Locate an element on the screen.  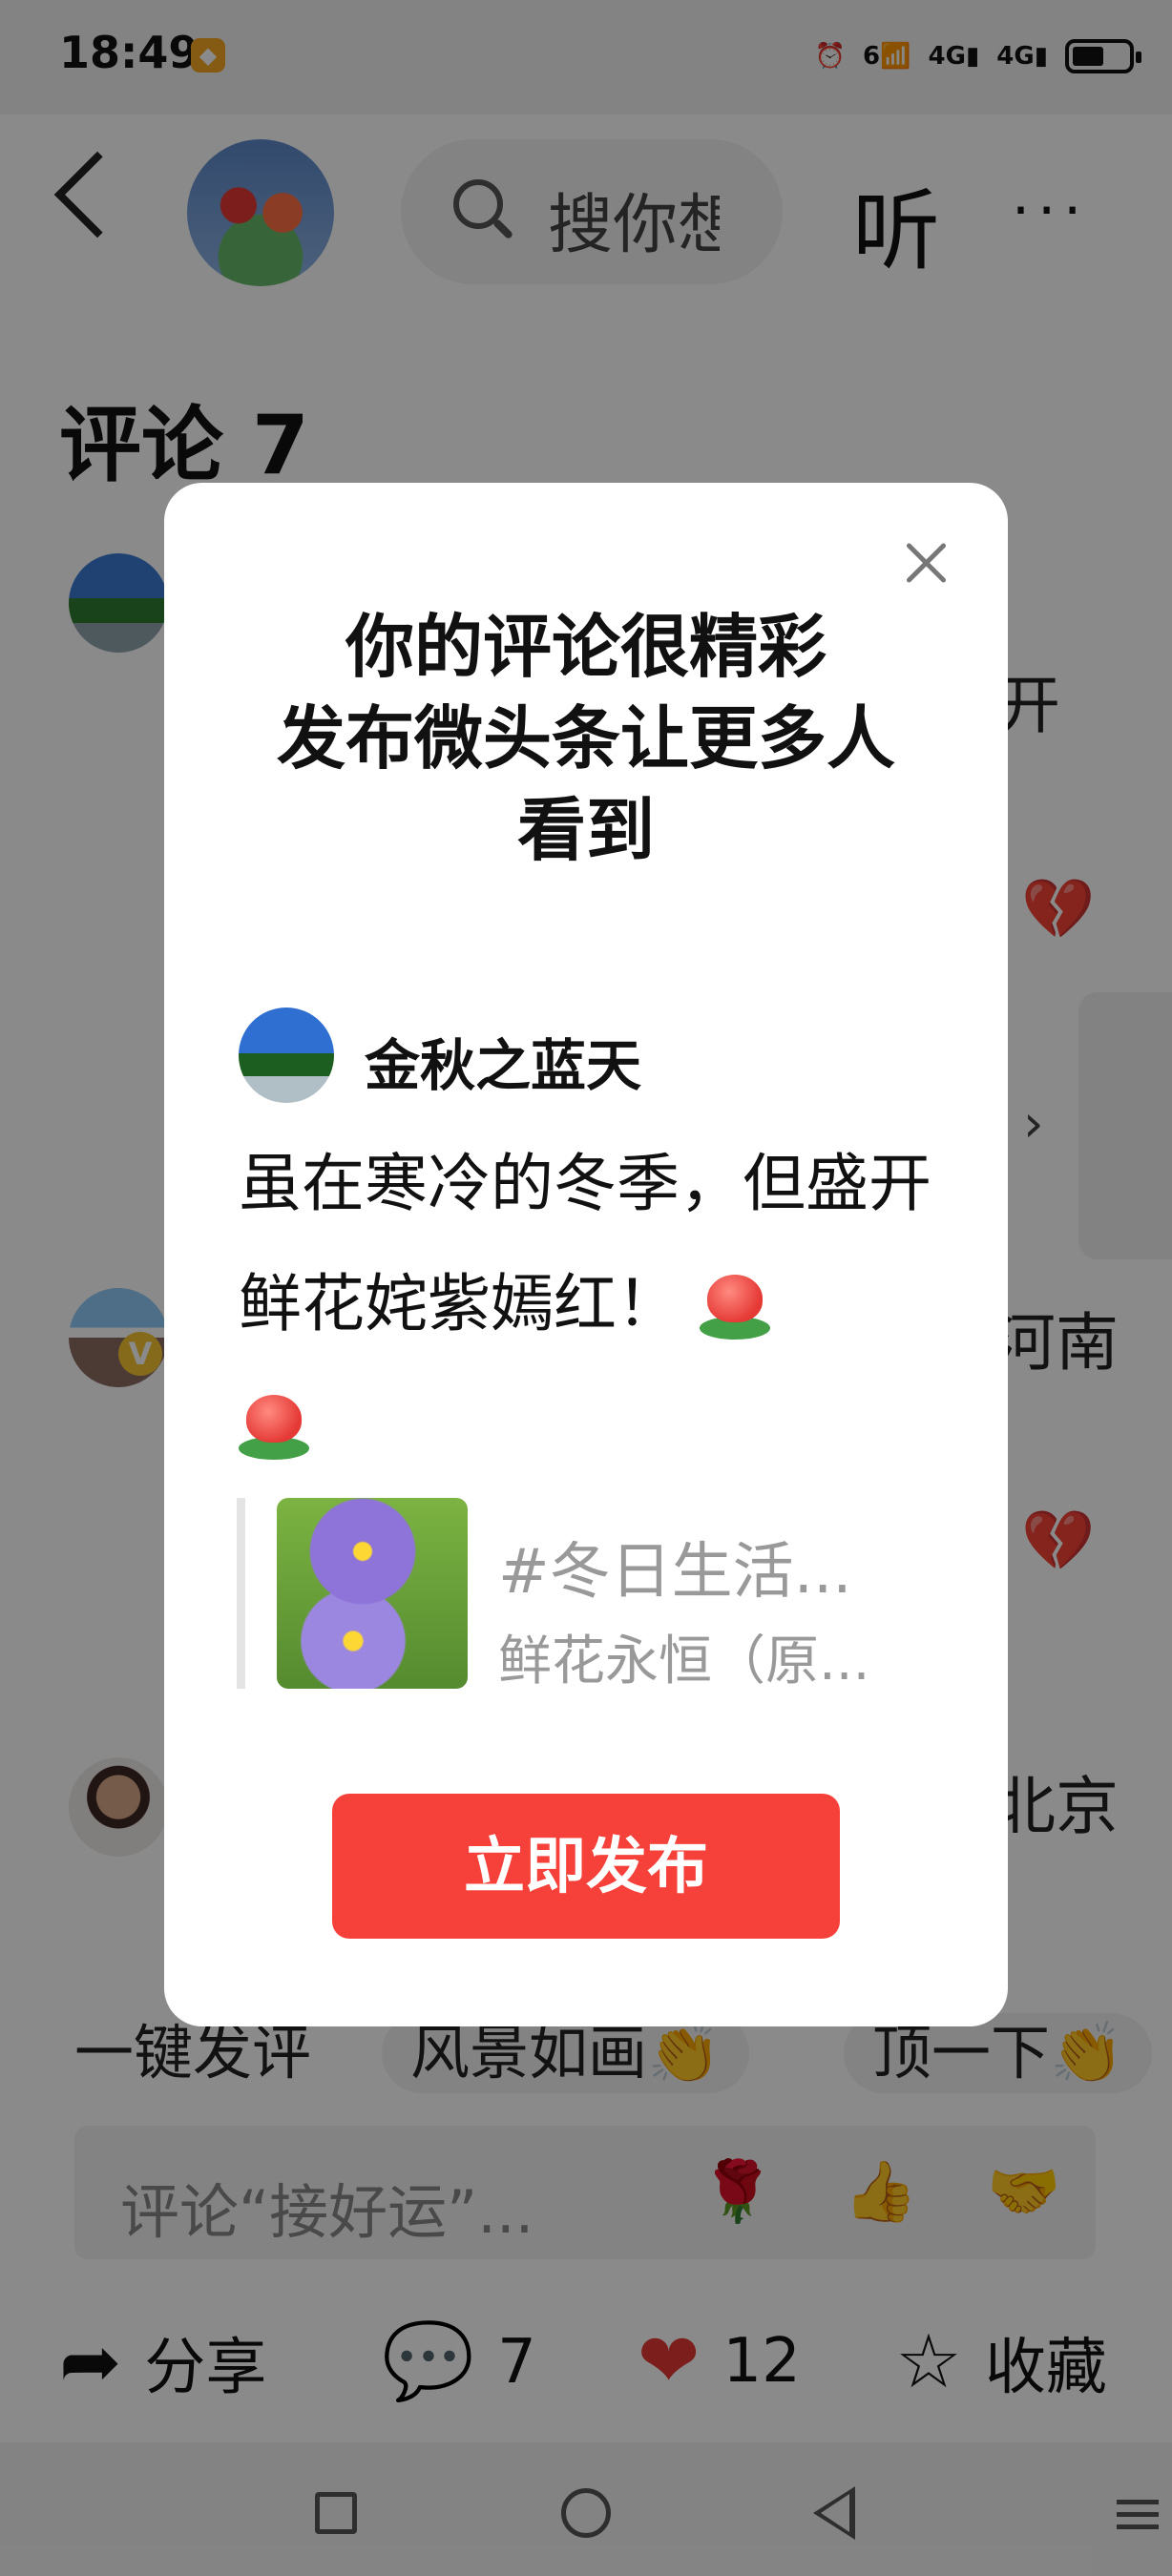
quoted-post-thumbnail is located at coordinates (372, 1593).